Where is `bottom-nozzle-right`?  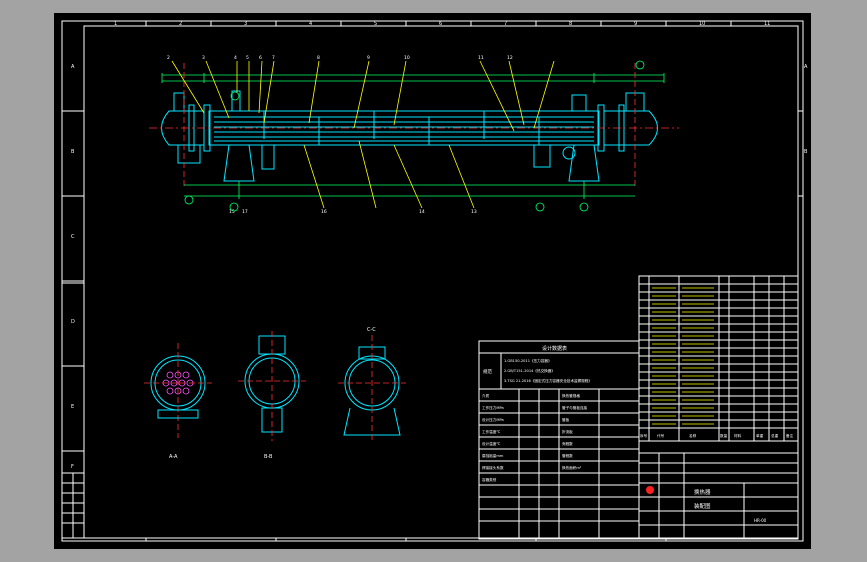
bottom-nozzle-right is located at coordinates (542, 156).